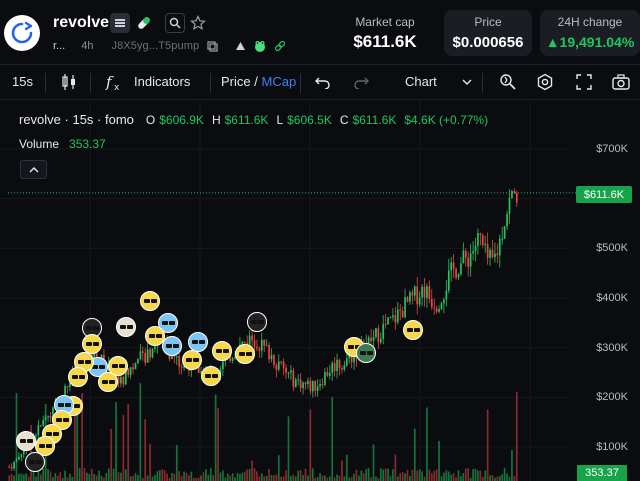 The width and height of the screenshot is (640, 481). Describe the element at coordinates (545, 82) in the screenshot. I see `settings-icon` at that location.